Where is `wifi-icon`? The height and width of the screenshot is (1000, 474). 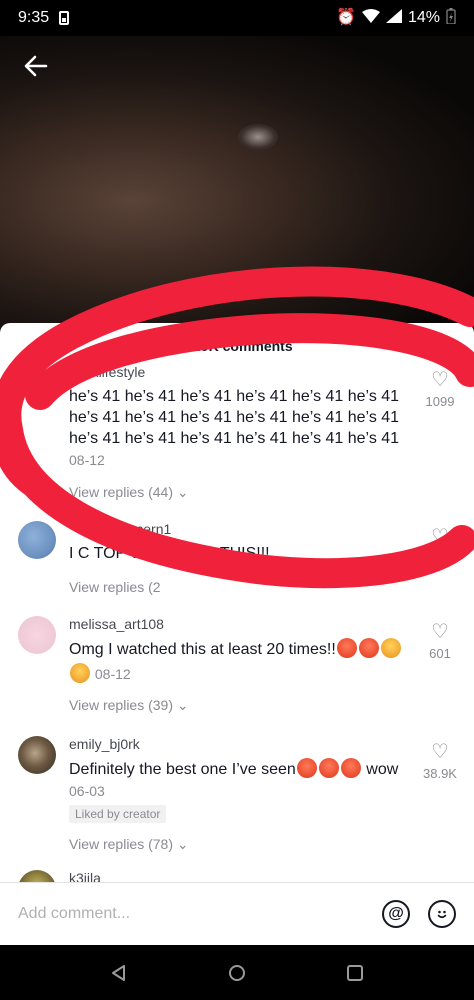 wifi-icon is located at coordinates (370, 18).